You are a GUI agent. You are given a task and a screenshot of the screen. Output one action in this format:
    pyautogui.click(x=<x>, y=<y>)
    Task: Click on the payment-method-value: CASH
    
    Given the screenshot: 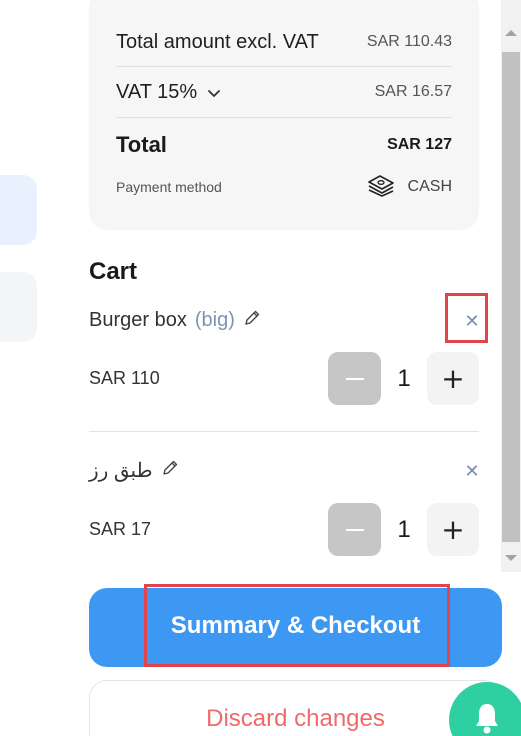 What is the action you would take?
    pyautogui.click(x=409, y=187)
    